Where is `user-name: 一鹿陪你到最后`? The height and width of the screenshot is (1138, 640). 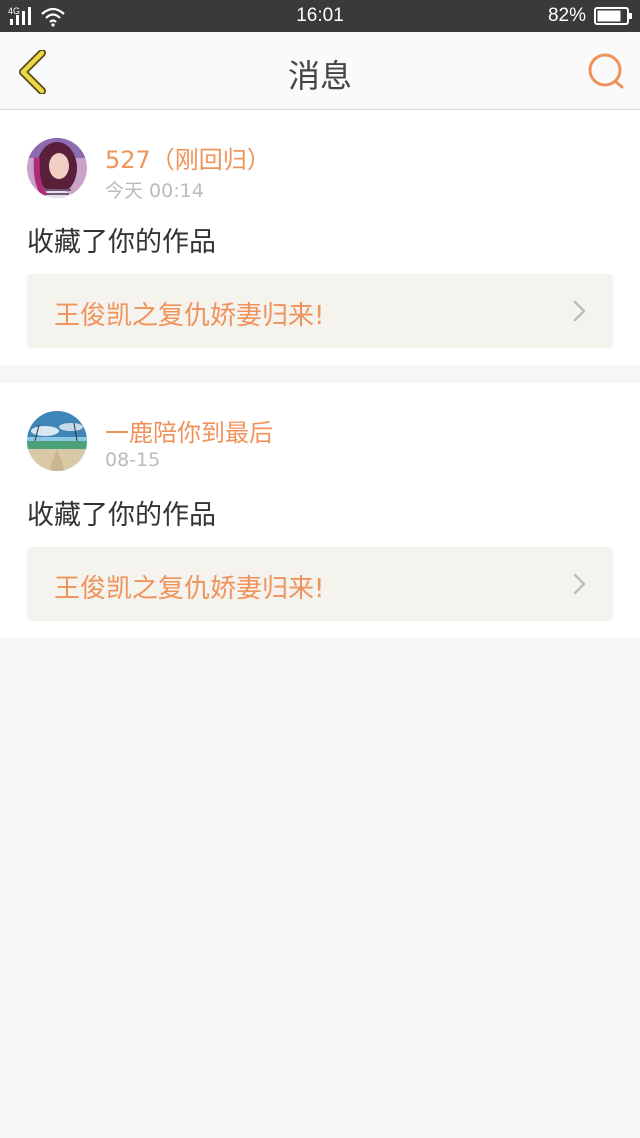
user-name: 一鹿陪你到最后 is located at coordinates (189, 430).